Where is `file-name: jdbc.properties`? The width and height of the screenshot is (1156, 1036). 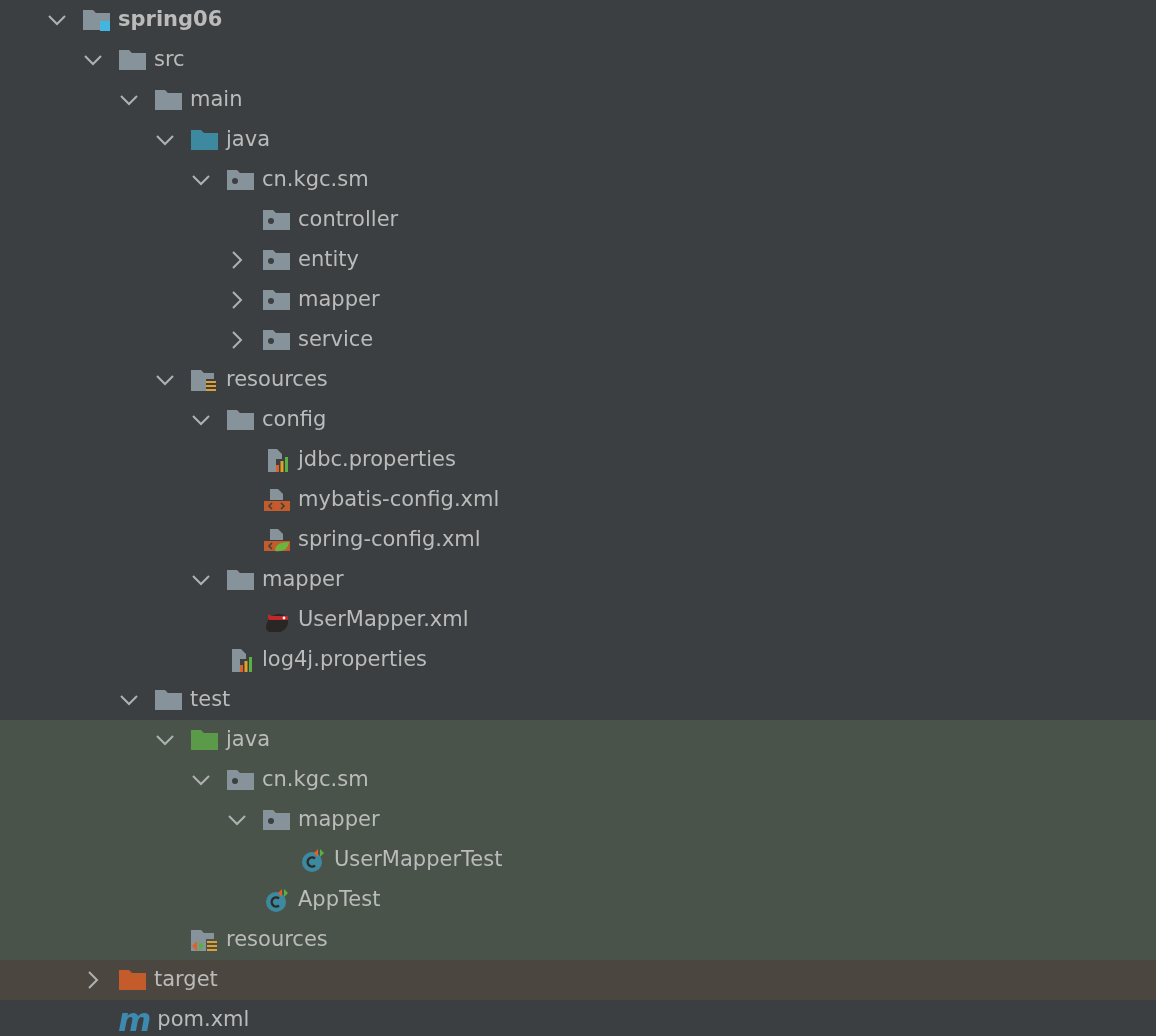 file-name: jdbc.properties is located at coordinates (377, 460).